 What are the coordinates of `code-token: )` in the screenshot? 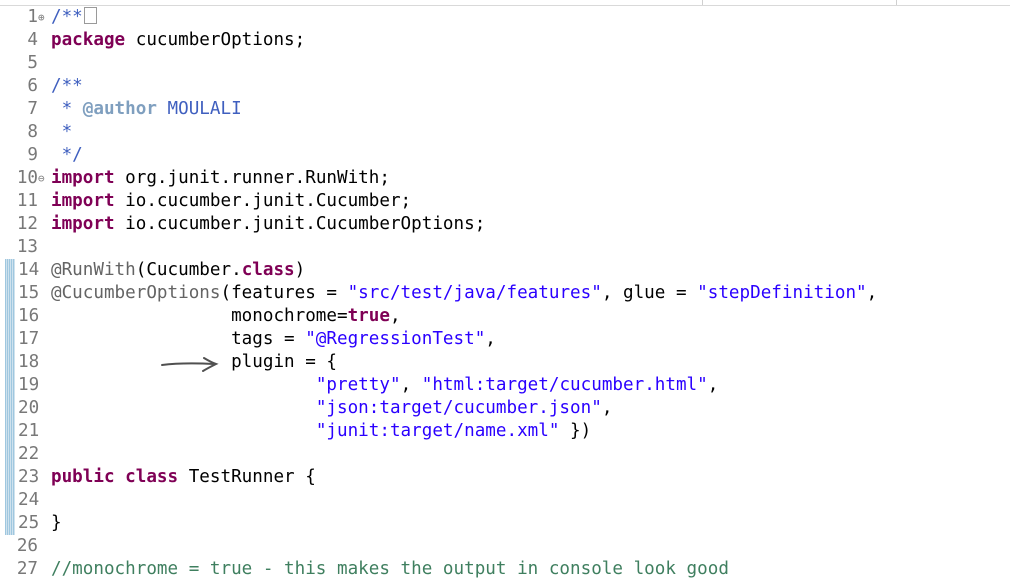 It's located at (300, 270).